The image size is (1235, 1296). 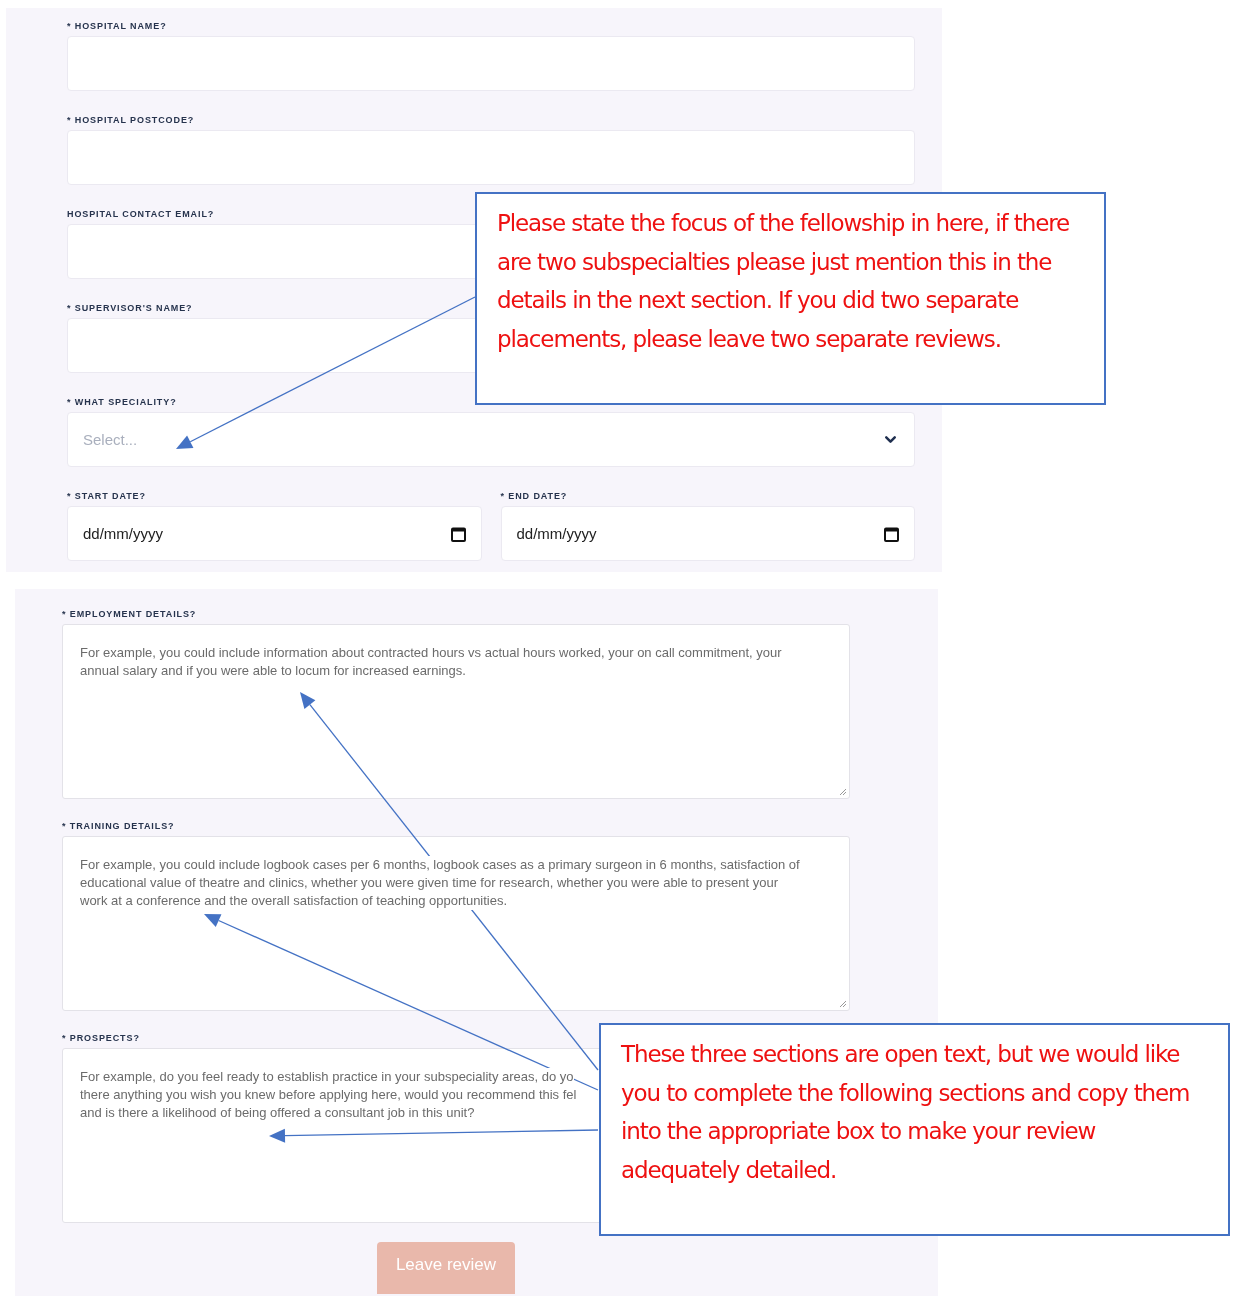 I want to click on field-label: * HOSPITAL NAME?, so click(x=117, y=26).